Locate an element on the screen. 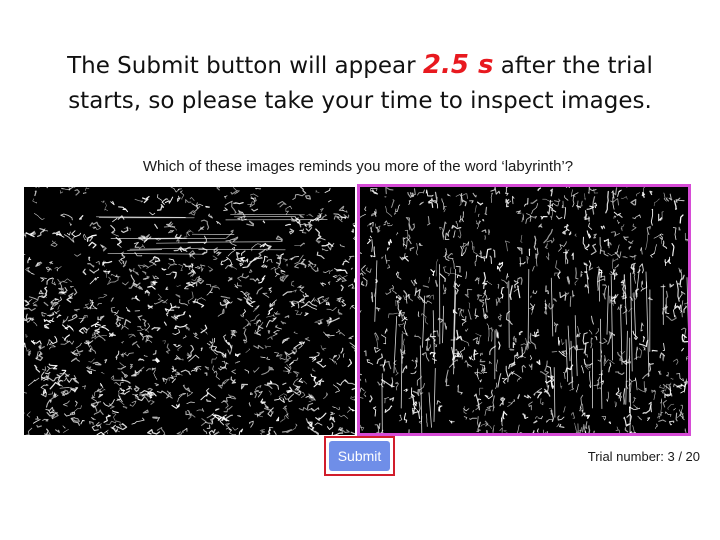  submit-button: Submit is located at coordinates (359, 456).